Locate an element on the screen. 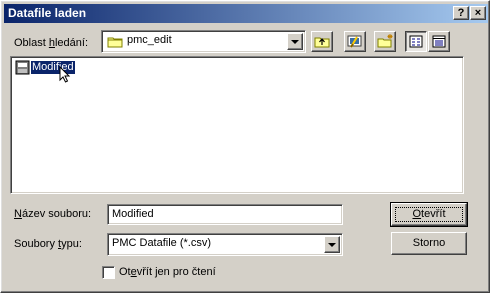 The width and height of the screenshot is (490, 293). look-in-value: pmc_edit is located at coordinates (149, 40).